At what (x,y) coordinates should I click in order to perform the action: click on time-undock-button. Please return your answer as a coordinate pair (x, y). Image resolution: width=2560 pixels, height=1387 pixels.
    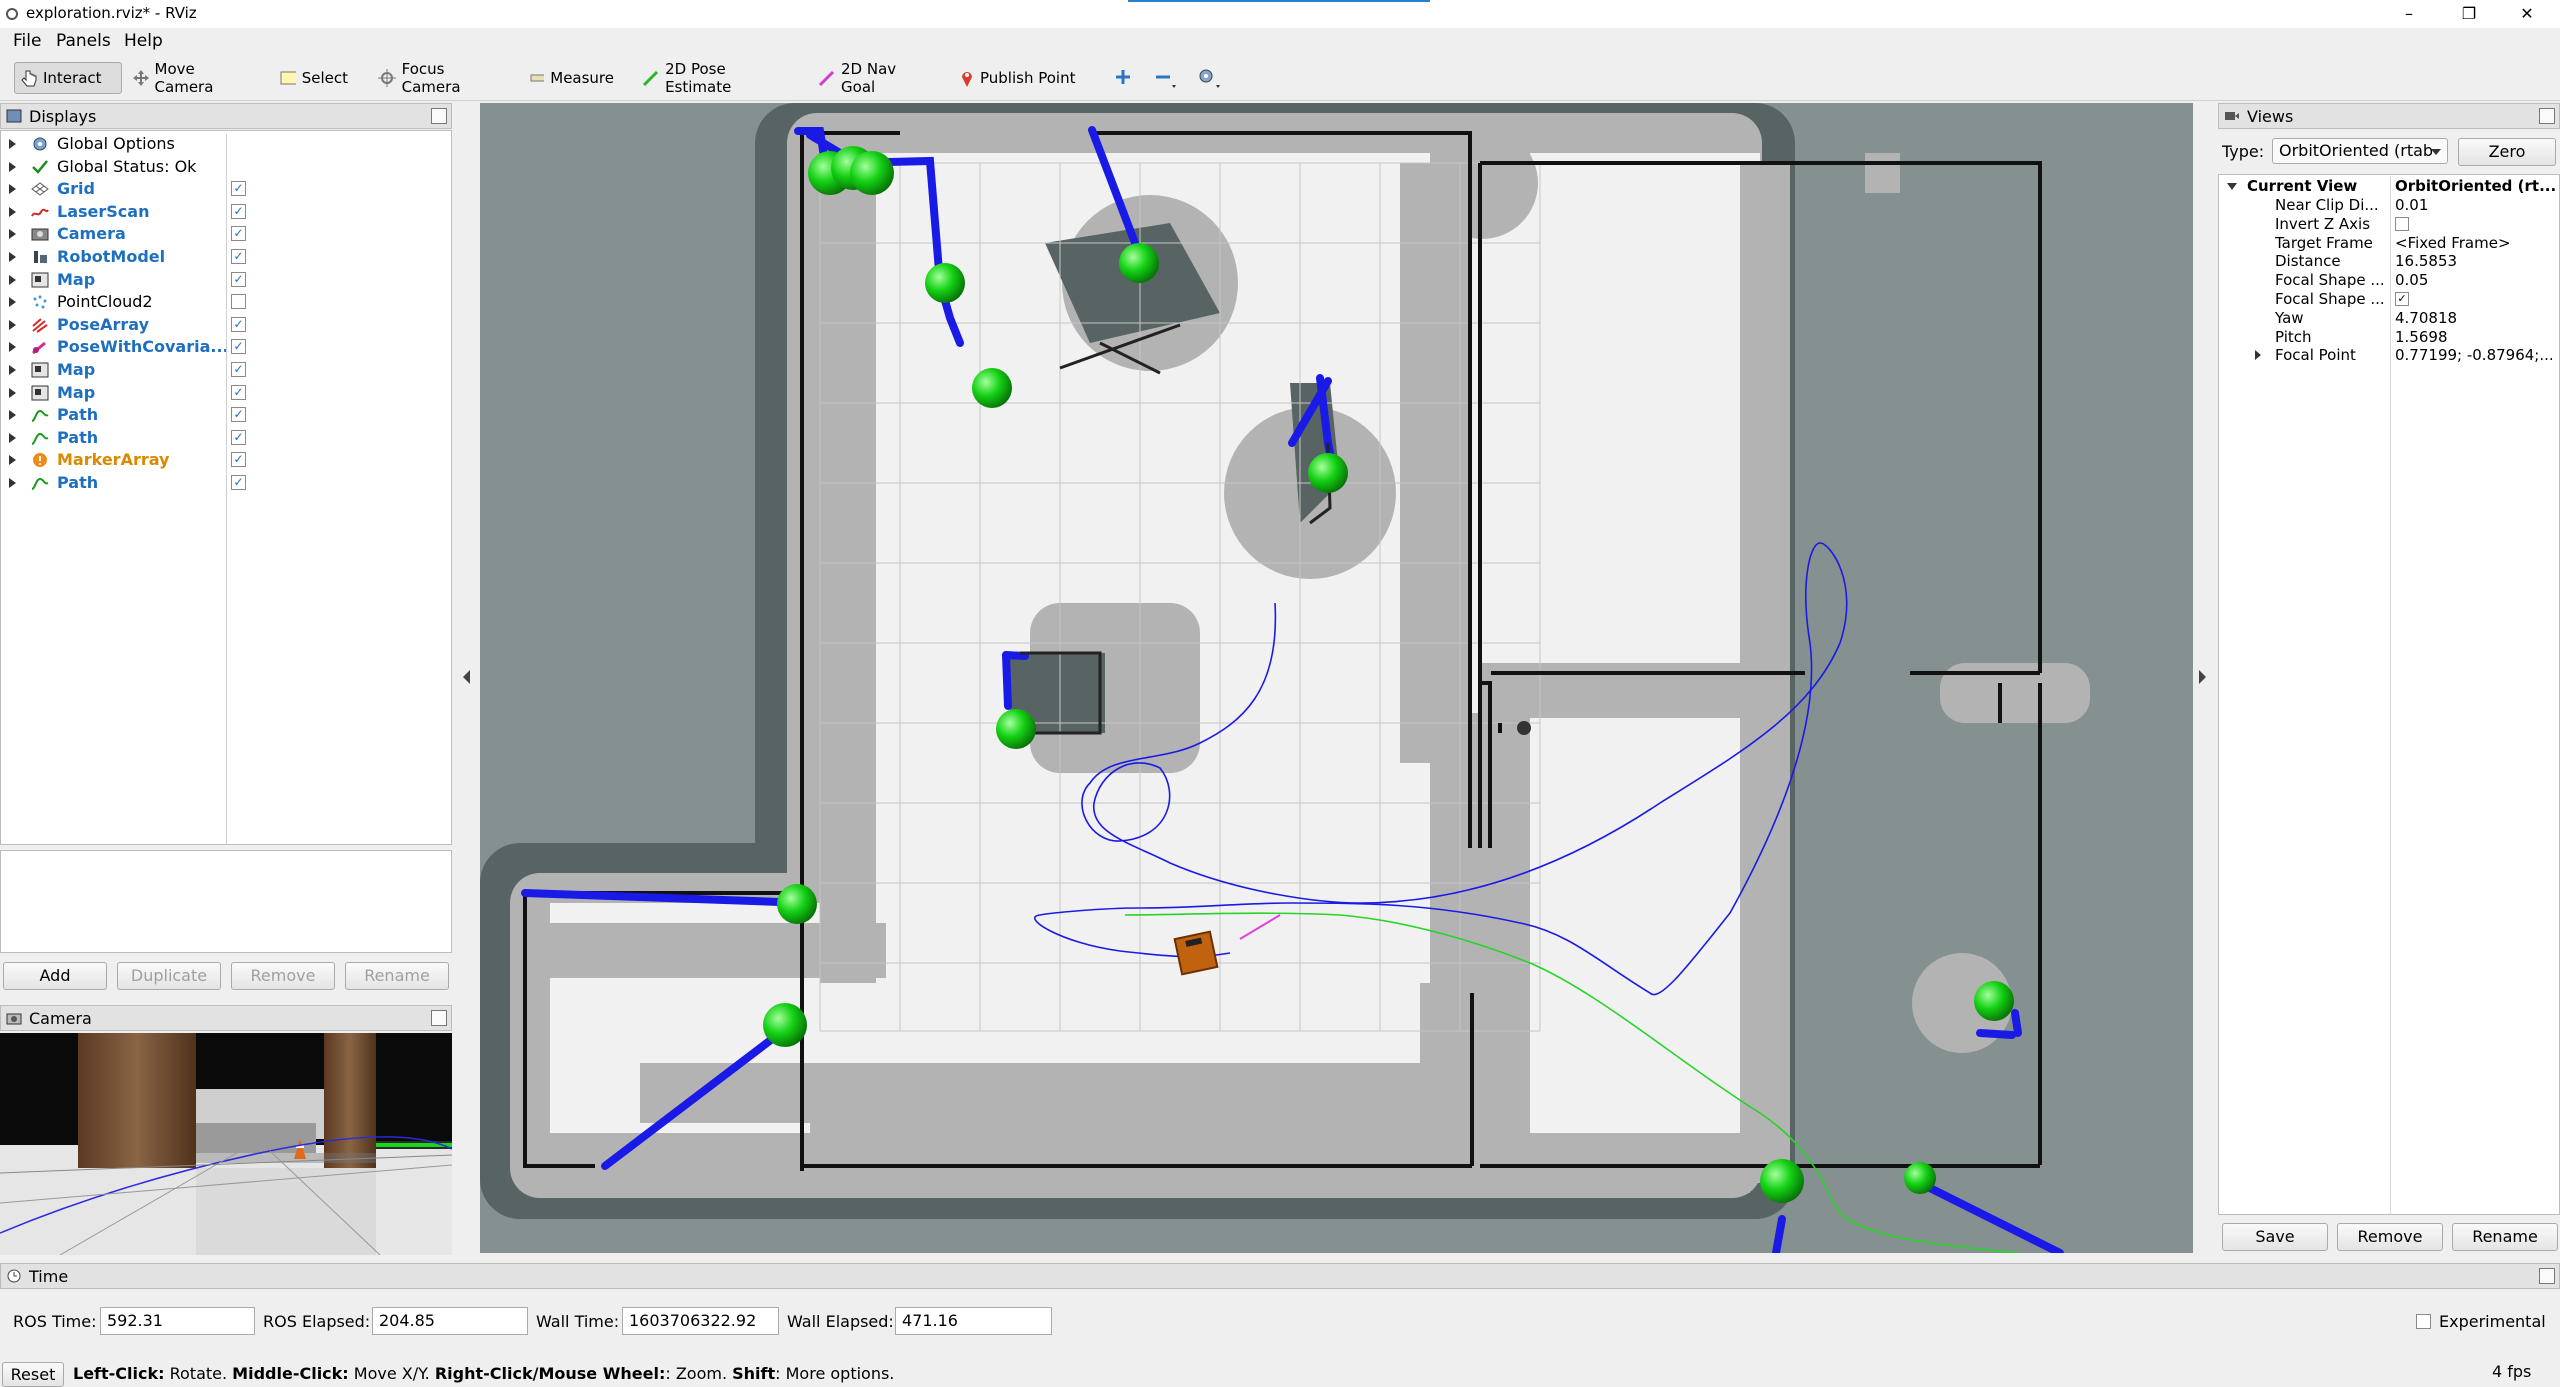
    Looking at the image, I should click on (2547, 1276).